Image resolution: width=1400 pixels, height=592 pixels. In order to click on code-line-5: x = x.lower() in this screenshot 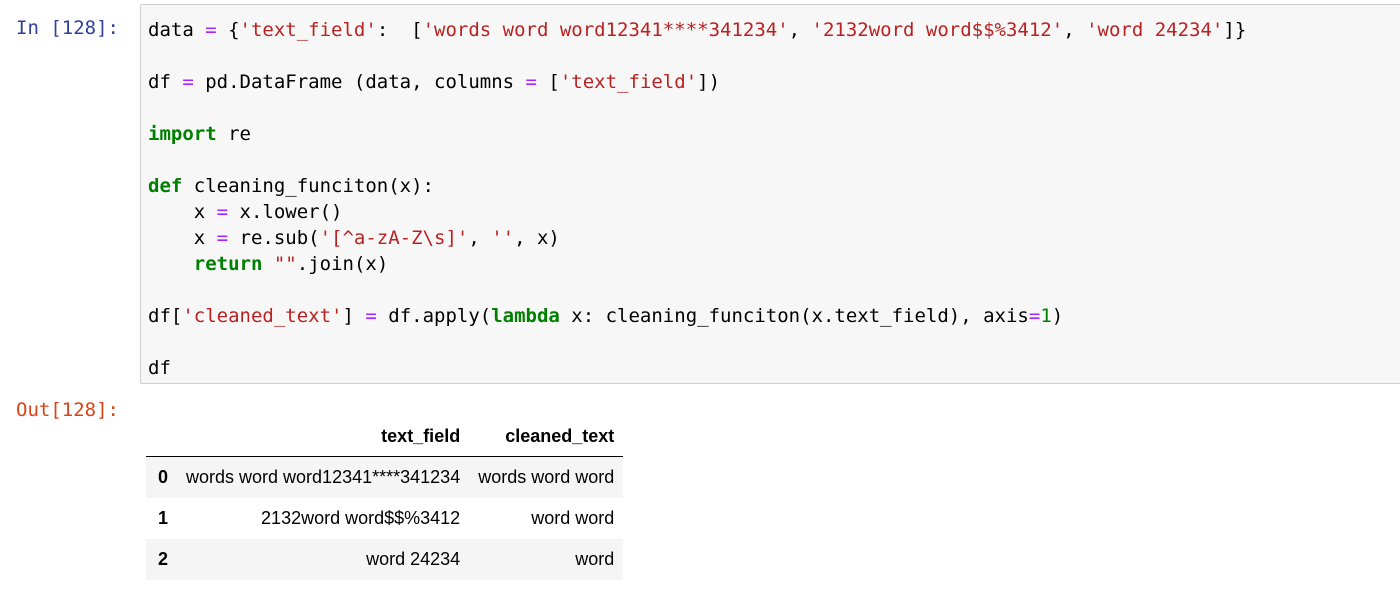, I will do `click(697, 212)`.